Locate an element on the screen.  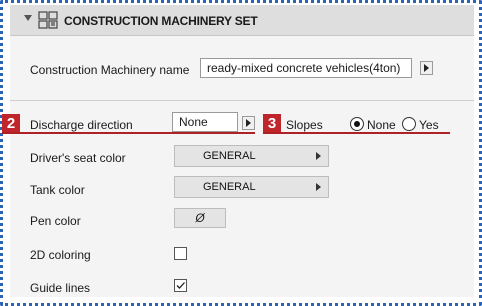
driver-seat-color-label: Driver's seat color is located at coordinates (78, 158).